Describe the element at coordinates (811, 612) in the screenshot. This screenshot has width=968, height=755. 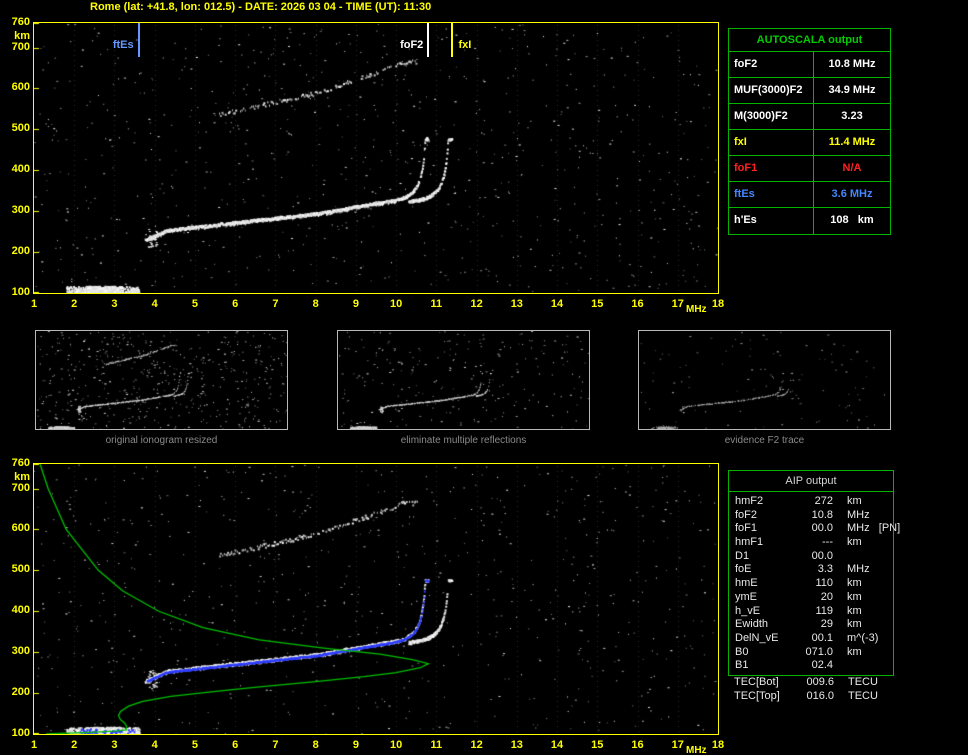
I see `aip-row-h_vE: h_vE 119 km` at that location.